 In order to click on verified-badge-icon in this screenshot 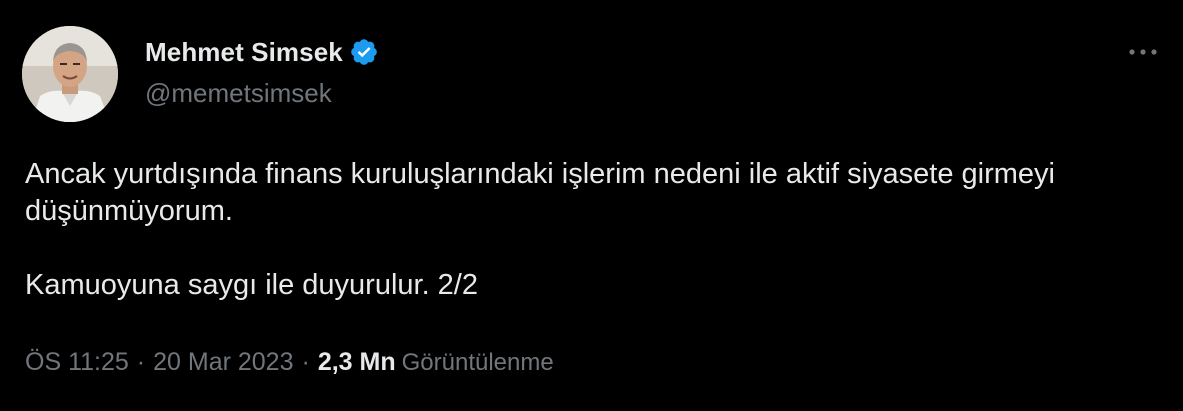, I will do `click(364, 52)`.